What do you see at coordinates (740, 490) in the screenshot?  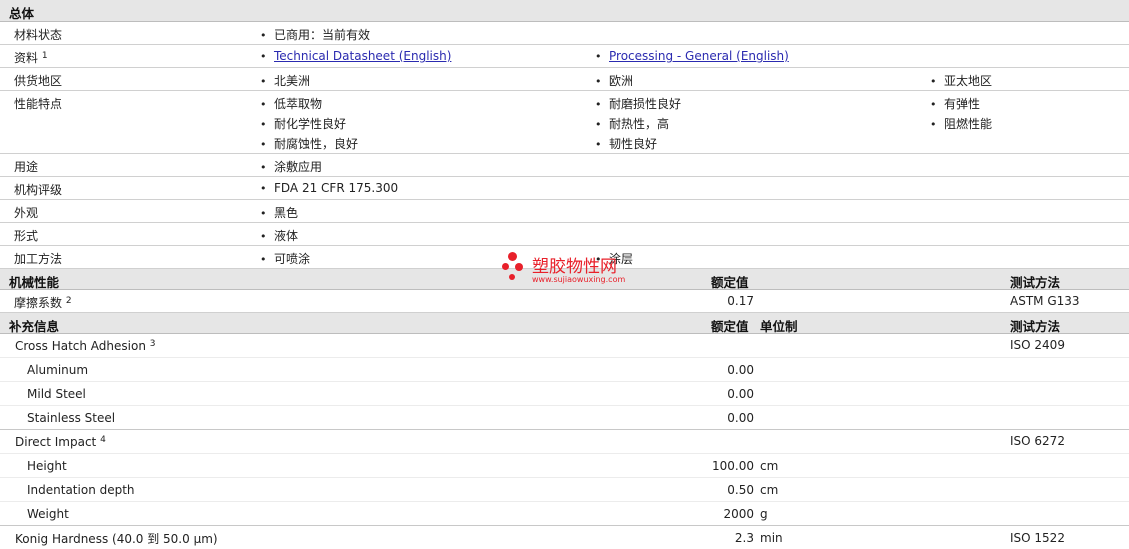 I see `row-value: 0.50` at bounding box center [740, 490].